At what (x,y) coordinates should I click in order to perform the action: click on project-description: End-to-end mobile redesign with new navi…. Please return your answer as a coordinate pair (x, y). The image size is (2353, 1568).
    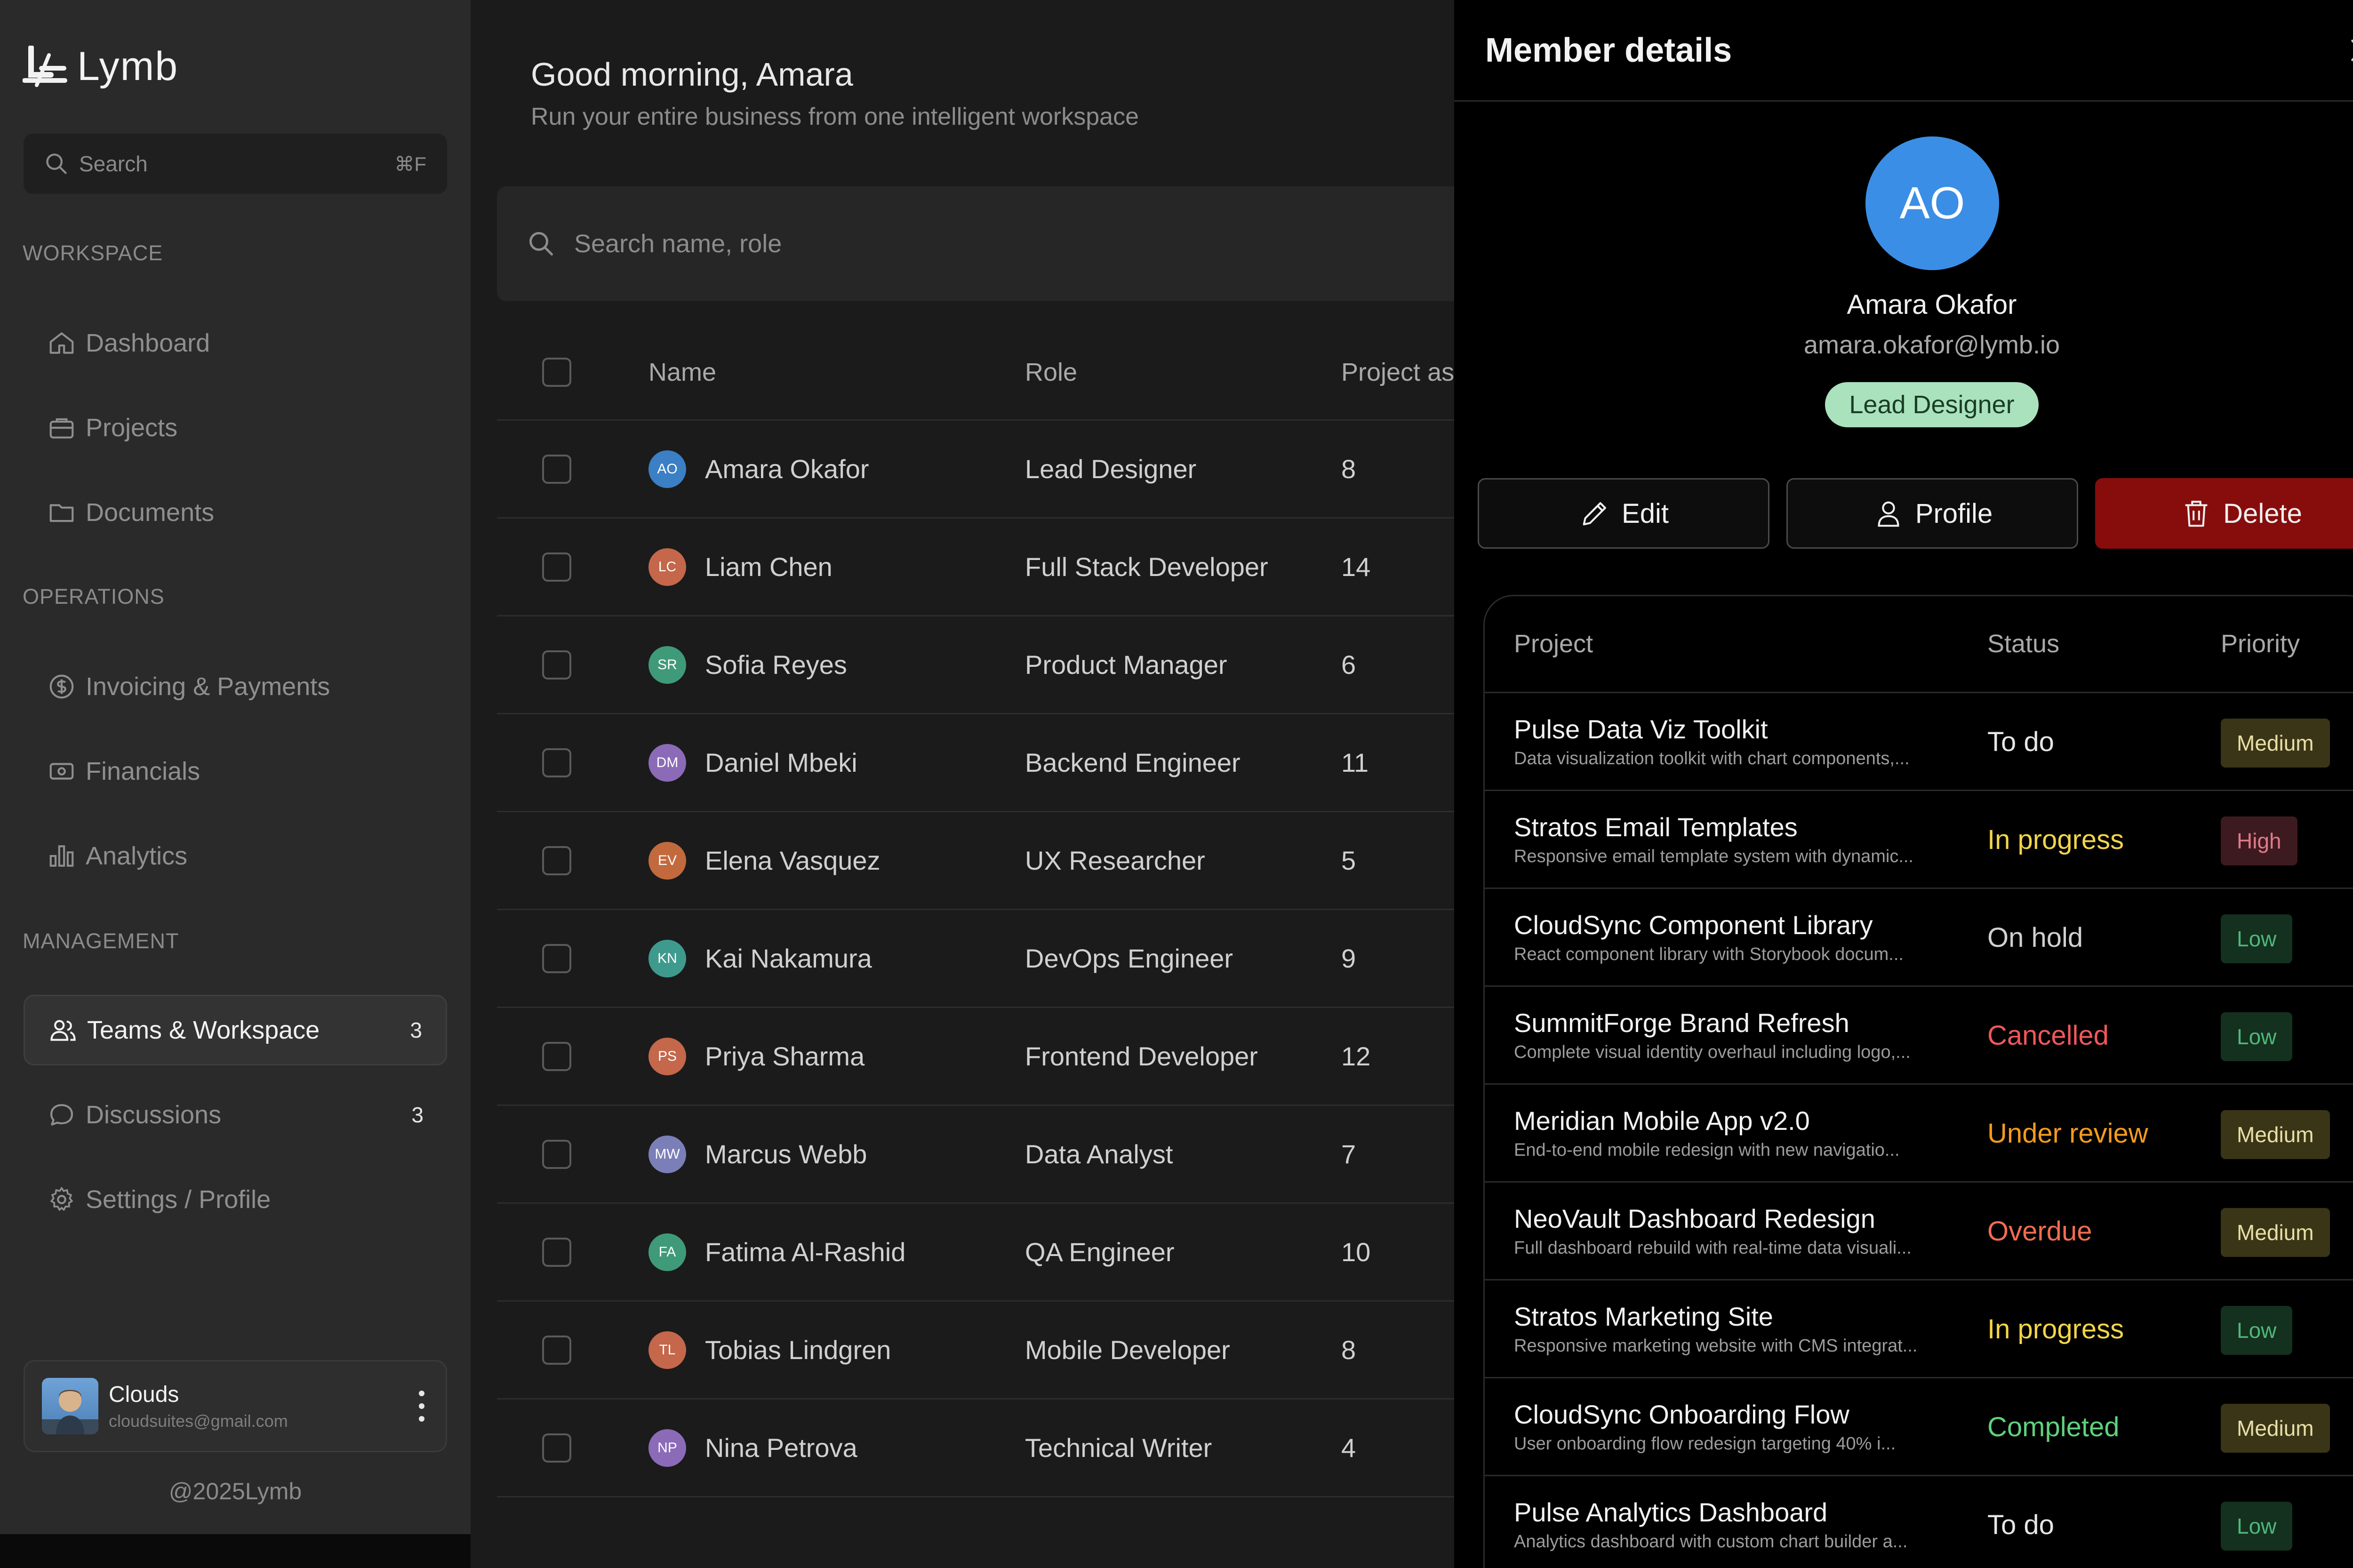
    Looking at the image, I should click on (1707, 1150).